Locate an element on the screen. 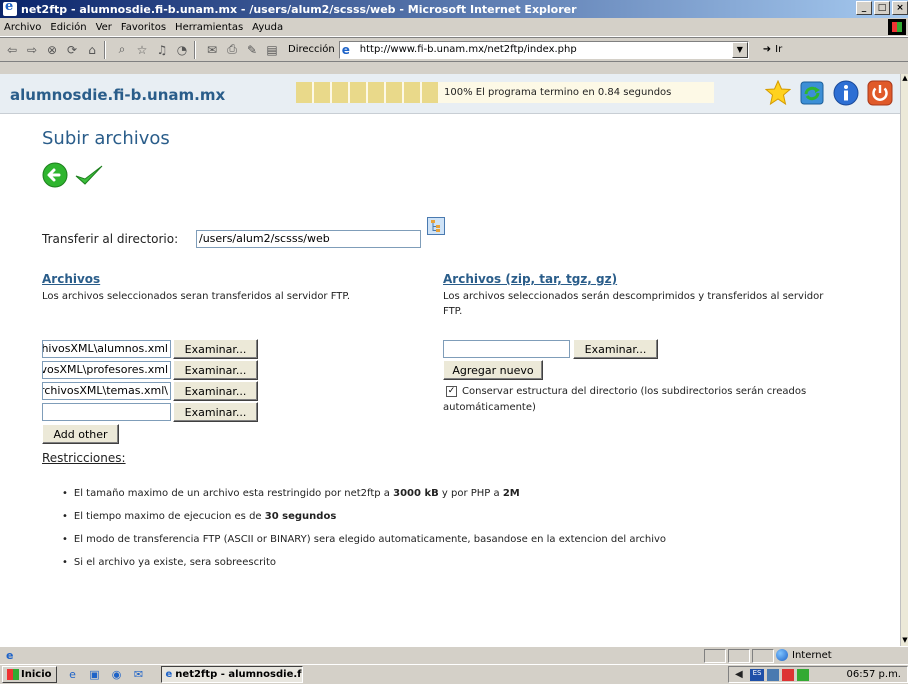 The image size is (908, 684). keep-structure-checkbox: ✓ is located at coordinates (451, 391).